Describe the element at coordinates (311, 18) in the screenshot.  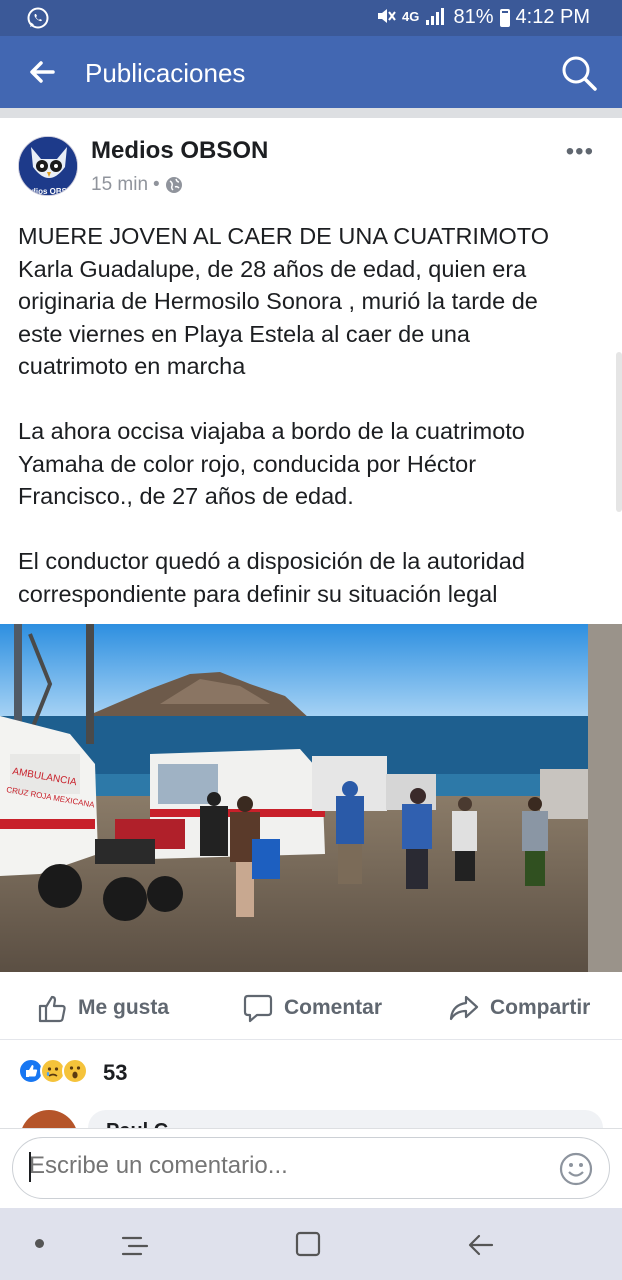
I see `status-bar: 4G 81% 4:12 PM` at that location.